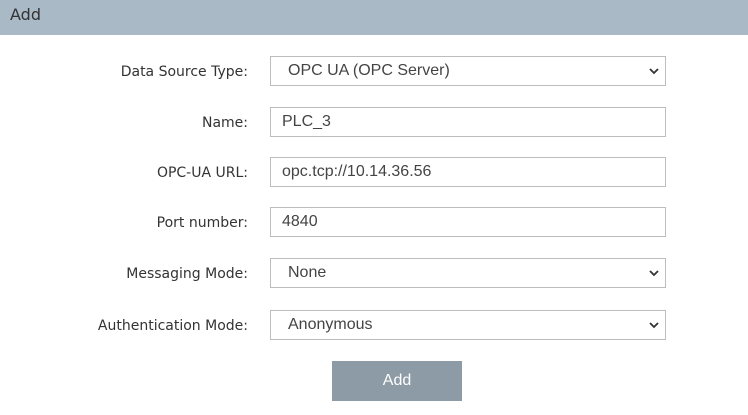 The height and width of the screenshot is (415, 748). What do you see at coordinates (468, 222) in the screenshot?
I see `port-number-input` at bounding box center [468, 222].